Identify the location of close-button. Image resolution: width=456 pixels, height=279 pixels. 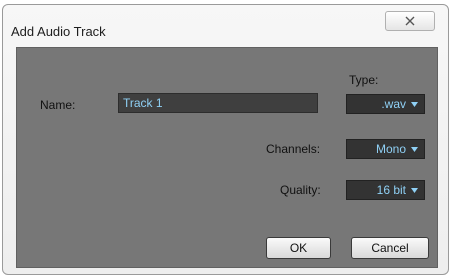
(410, 21).